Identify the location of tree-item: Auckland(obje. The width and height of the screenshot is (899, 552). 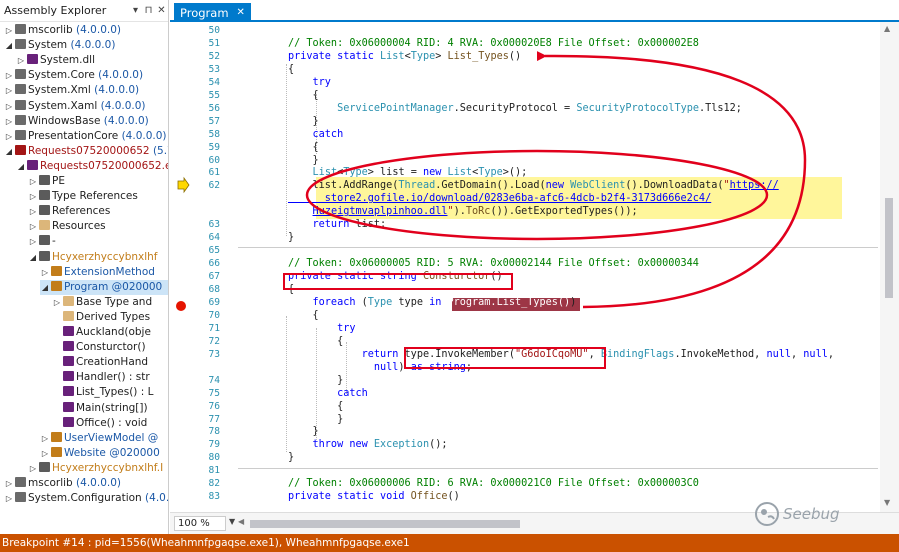
(101, 332).